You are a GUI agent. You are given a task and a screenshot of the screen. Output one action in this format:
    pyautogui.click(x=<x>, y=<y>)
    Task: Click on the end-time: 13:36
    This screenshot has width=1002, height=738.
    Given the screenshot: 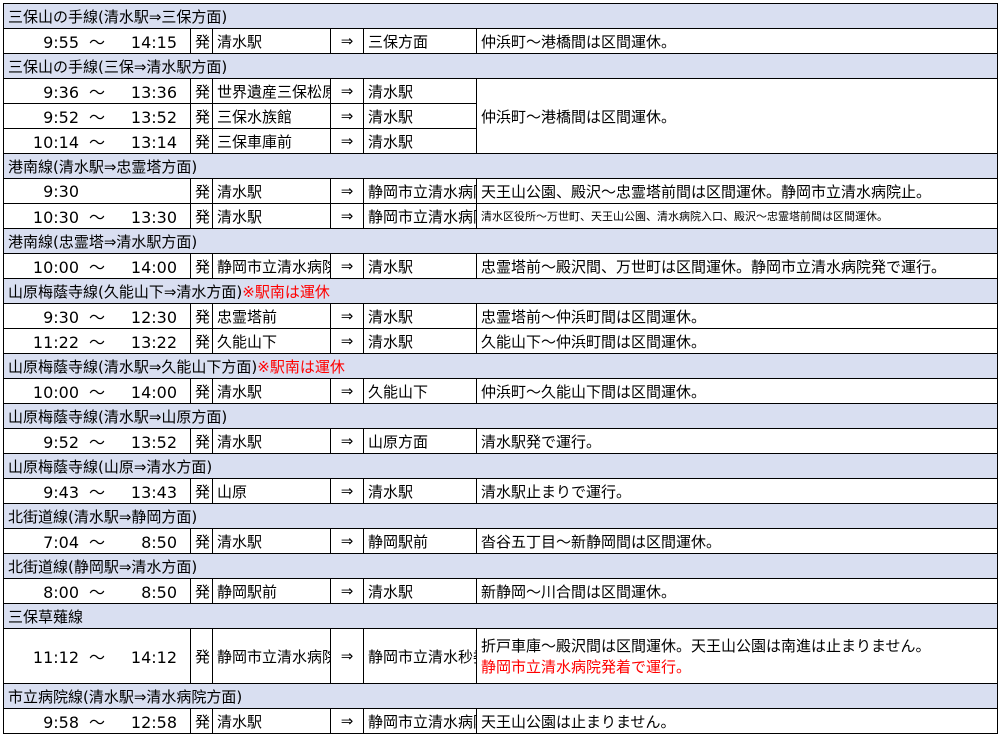 What is the action you would take?
    pyautogui.click(x=153, y=92)
    